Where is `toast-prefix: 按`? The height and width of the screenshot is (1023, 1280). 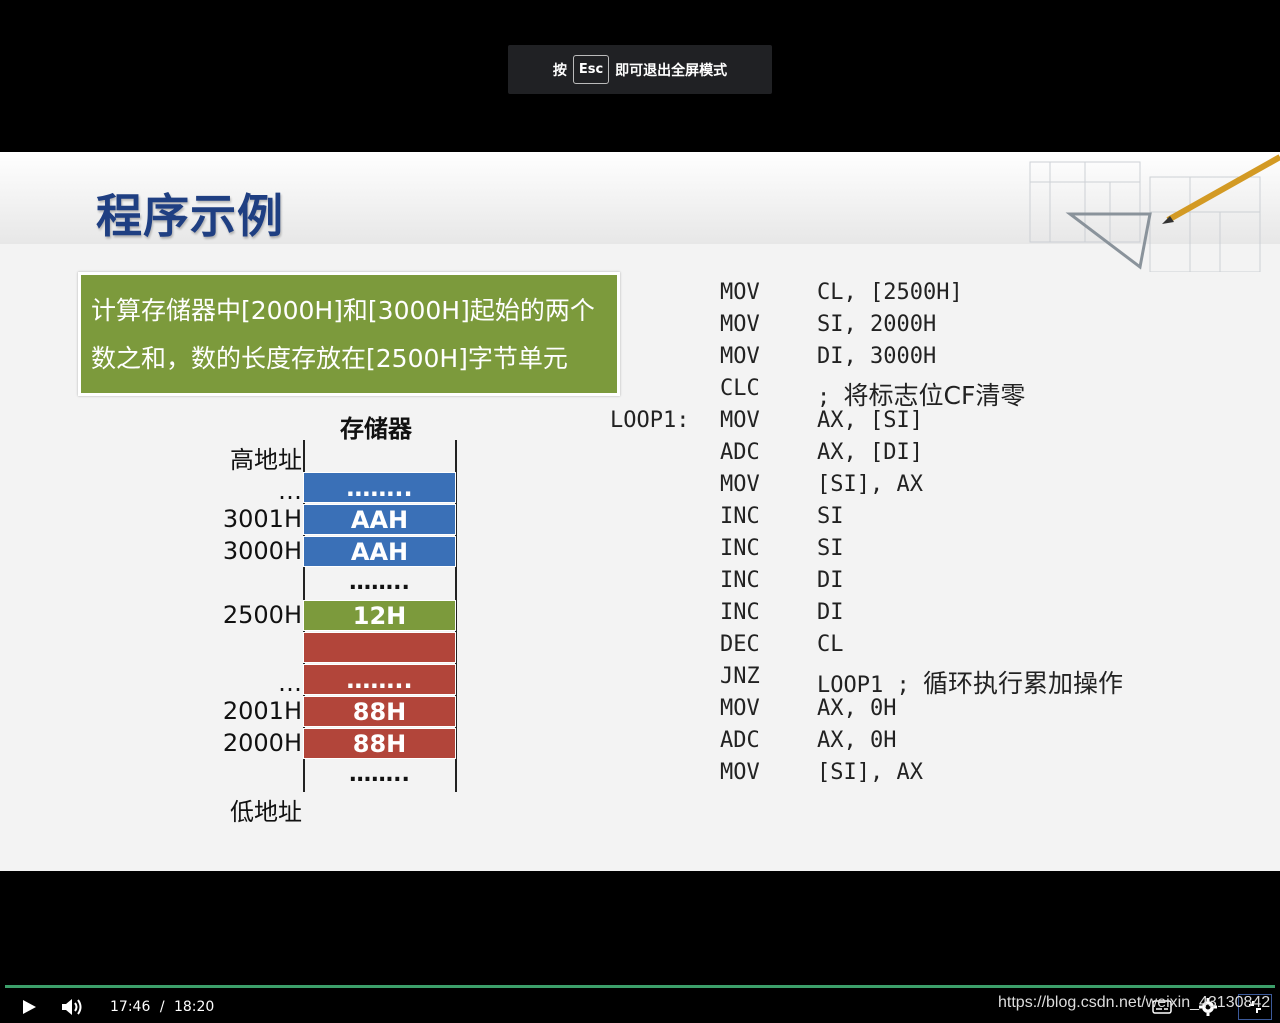 toast-prefix: 按 is located at coordinates (559, 70).